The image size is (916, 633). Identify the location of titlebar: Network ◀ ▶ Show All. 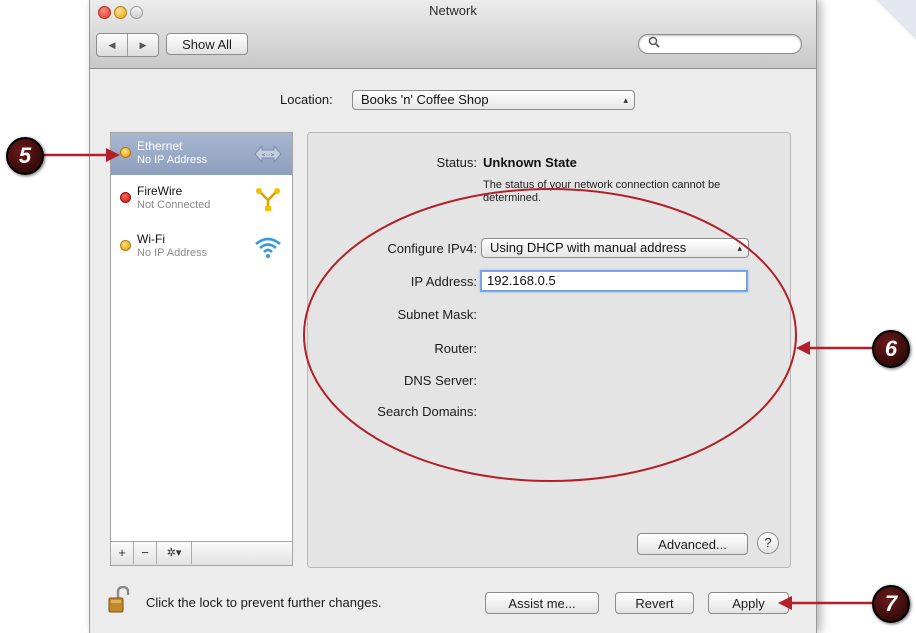
(453, 34).